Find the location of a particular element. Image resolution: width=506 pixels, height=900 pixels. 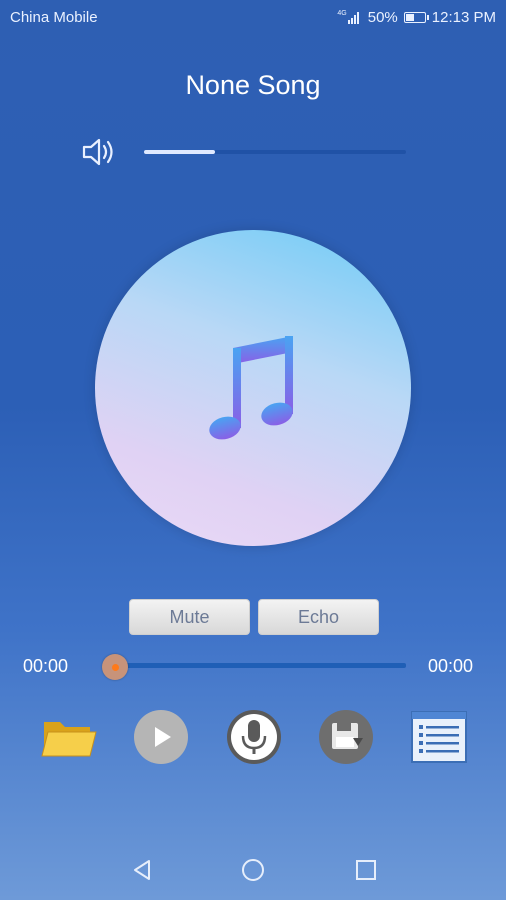

save-disk-icon is located at coordinates (346, 737).